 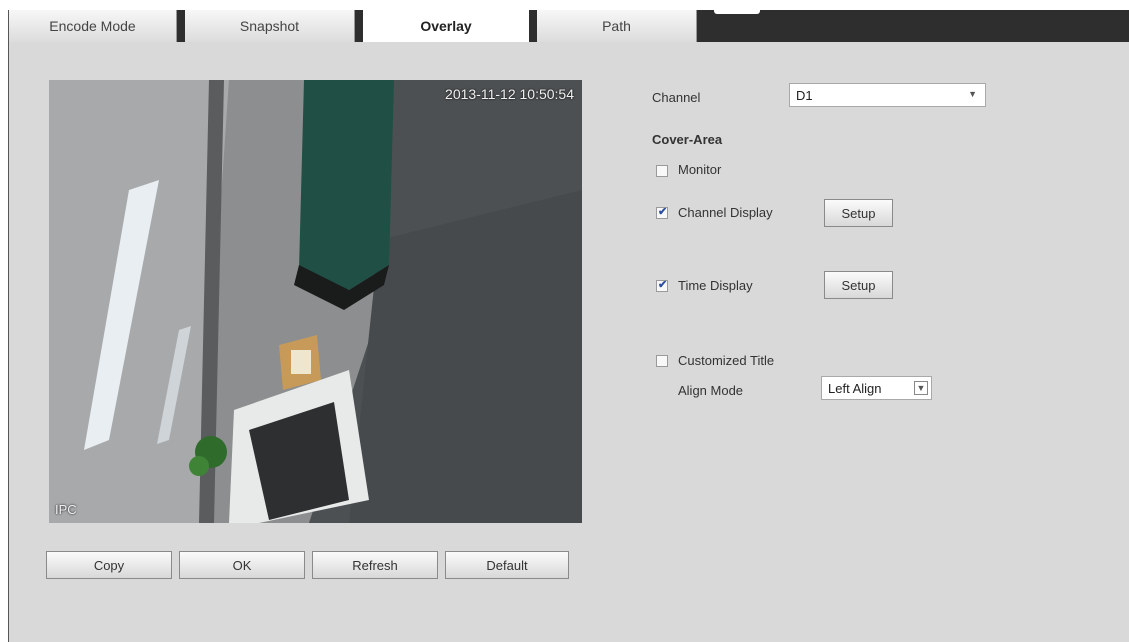 What do you see at coordinates (687, 139) in the screenshot?
I see `cover-area-heading: Cover-Area` at bounding box center [687, 139].